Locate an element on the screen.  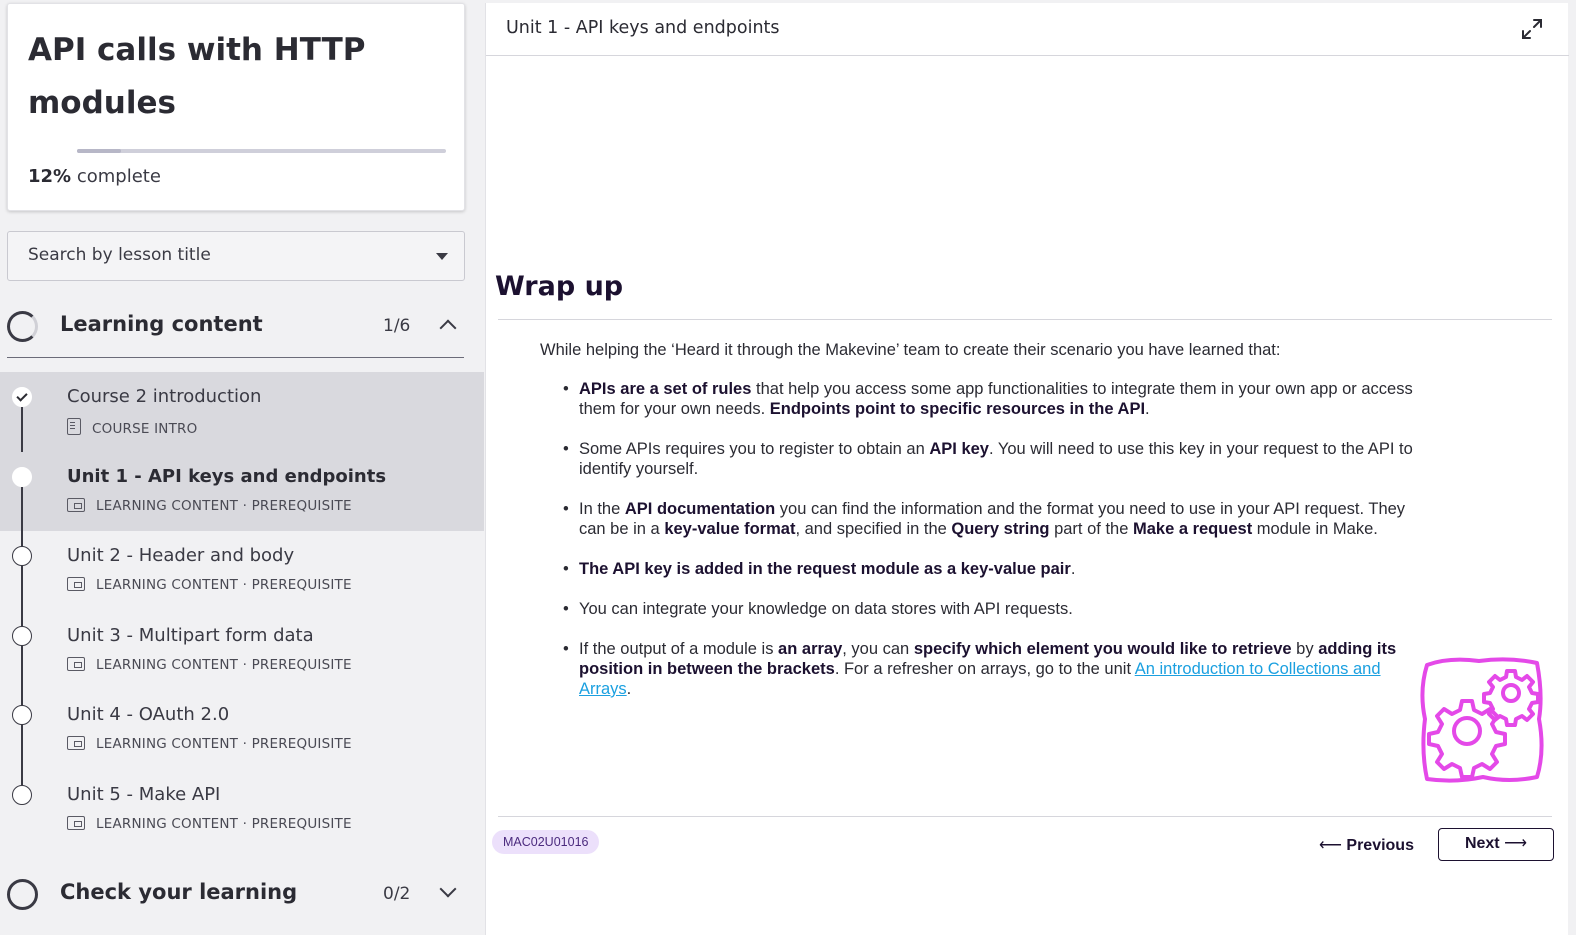
bold-text: APIs are a set of rules is located at coordinates (665, 389).